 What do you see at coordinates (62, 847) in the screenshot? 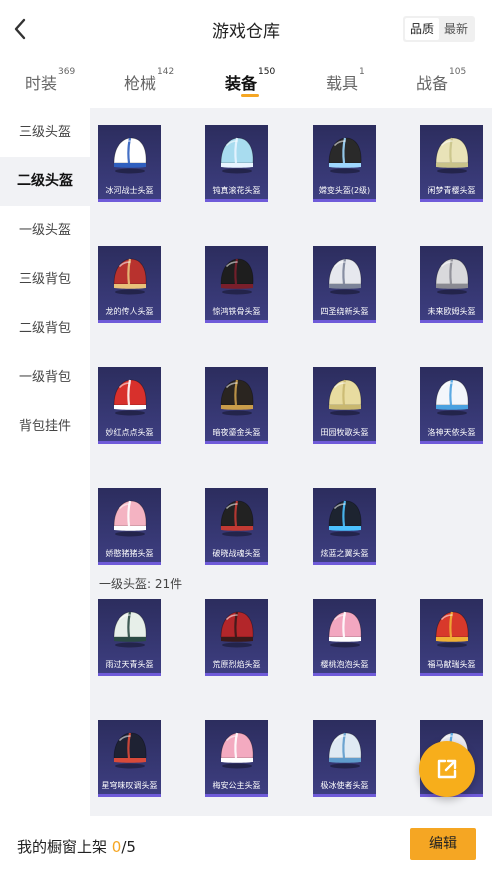
I see `showcase-text: 我的橱窗上架` at bounding box center [62, 847].